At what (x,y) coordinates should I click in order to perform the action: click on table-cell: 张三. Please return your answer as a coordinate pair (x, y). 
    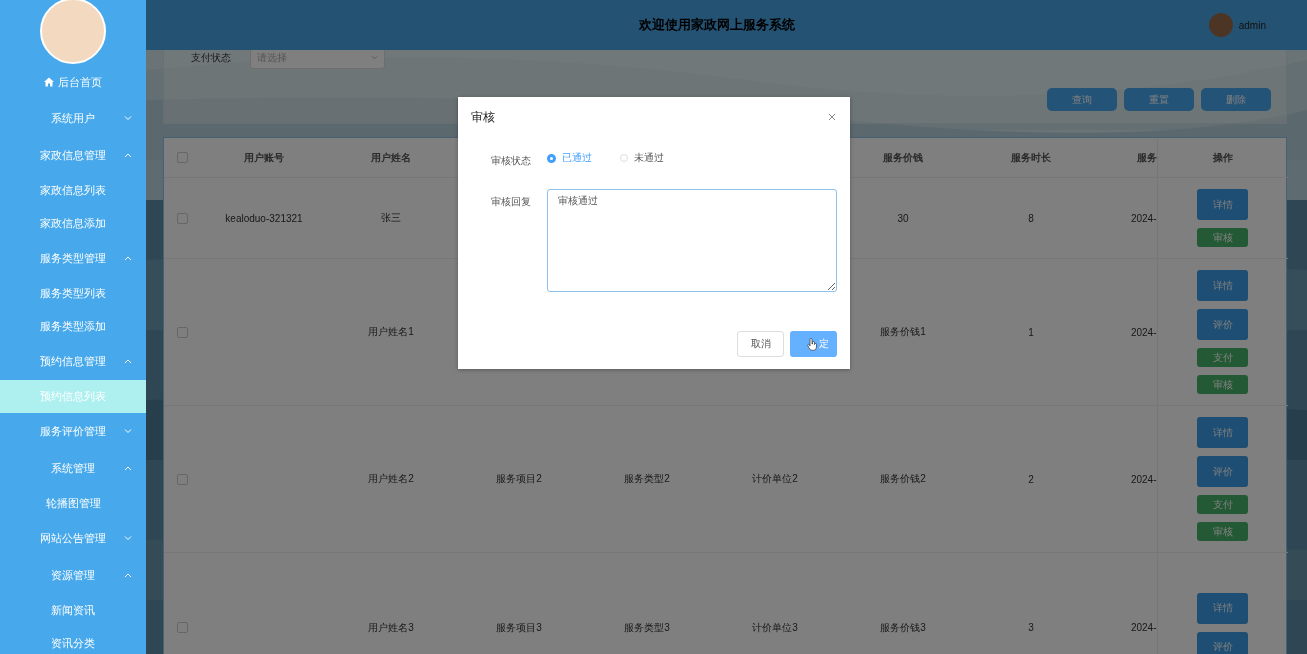
    Looking at the image, I should click on (391, 217).